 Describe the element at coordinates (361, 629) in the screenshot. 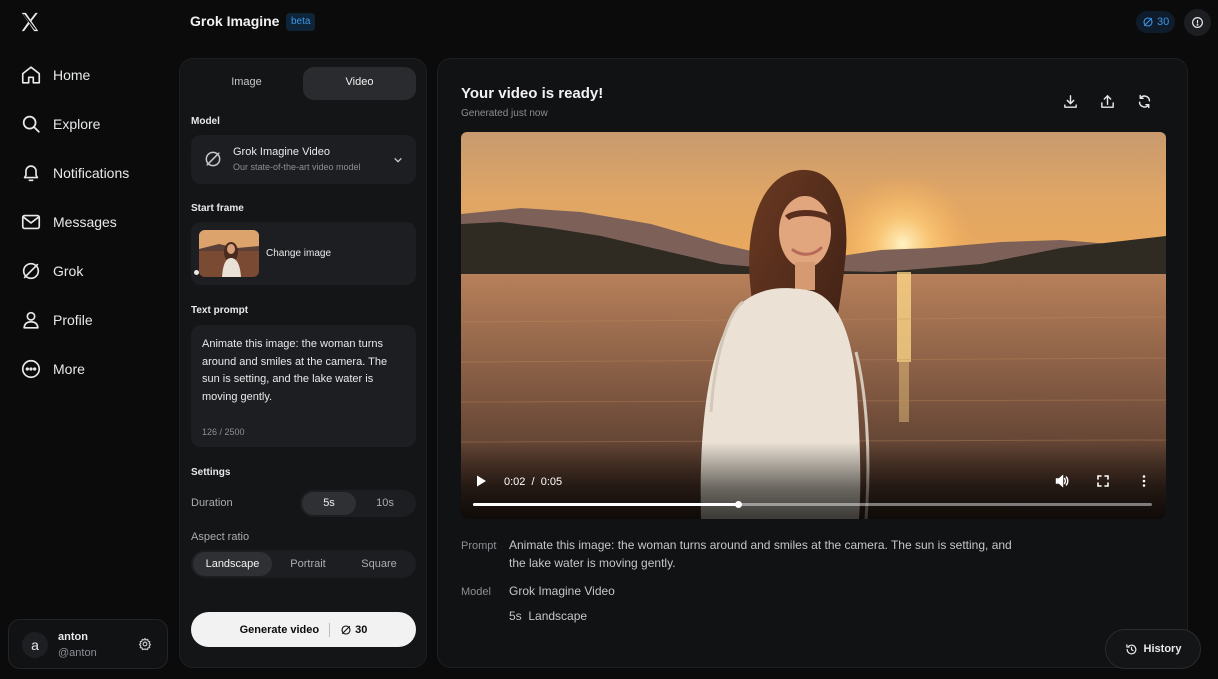

I see `generate-cost: 30` at that location.